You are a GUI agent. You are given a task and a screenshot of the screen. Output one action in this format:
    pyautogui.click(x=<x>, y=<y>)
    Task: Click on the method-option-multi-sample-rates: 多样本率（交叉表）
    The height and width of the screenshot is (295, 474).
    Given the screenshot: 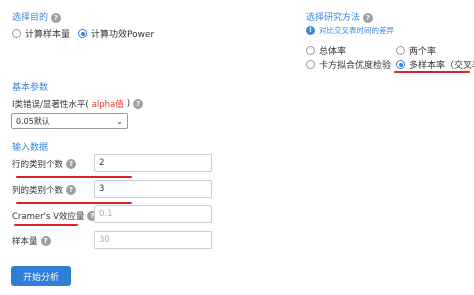 What is the action you would take?
    pyautogui.click(x=435, y=64)
    